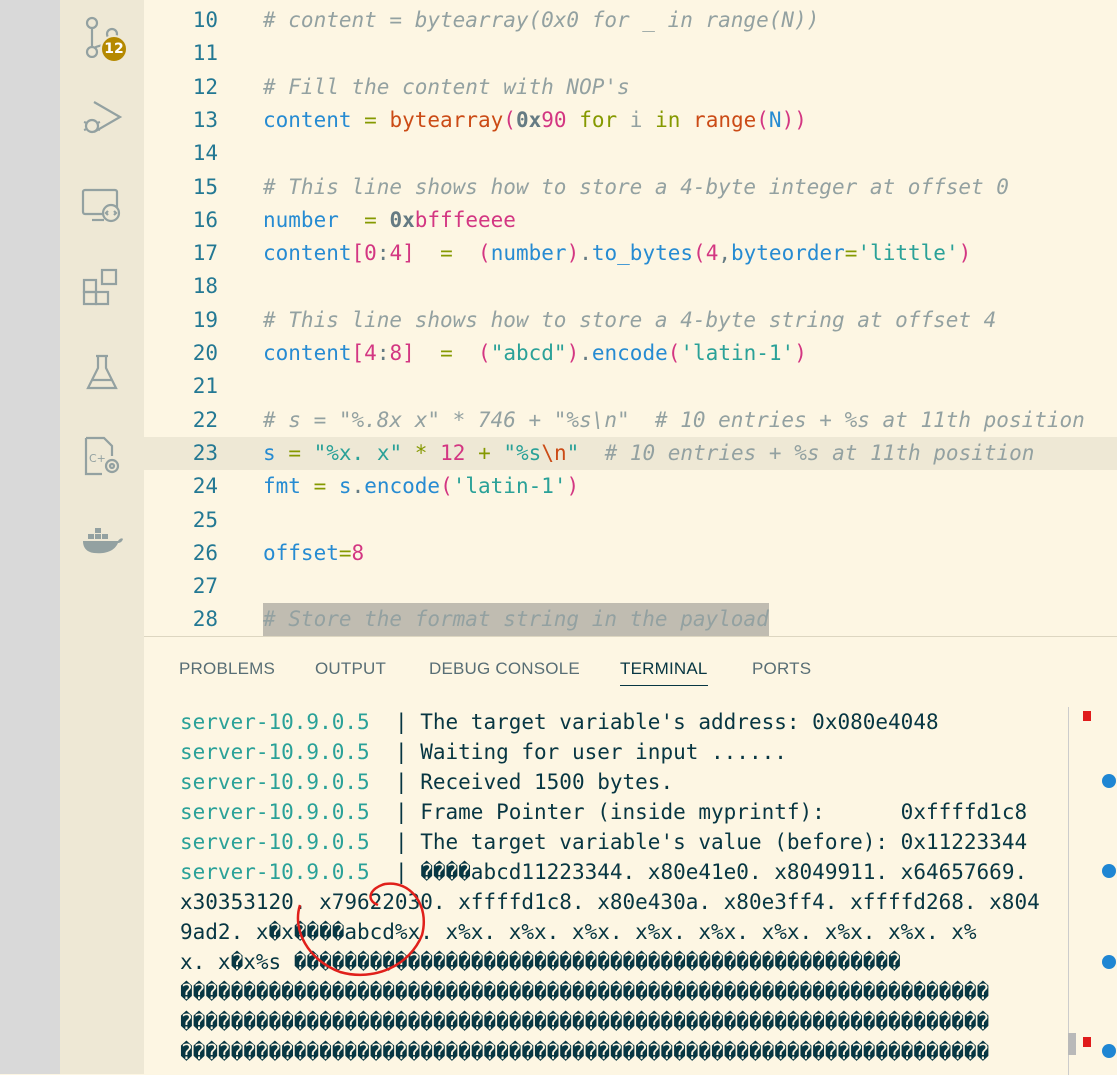 This screenshot has width=1117, height=1075. What do you see at coordinates (205, 419) in the screenshot?
I see `line-number: 22` at bounding box center [205, 419].